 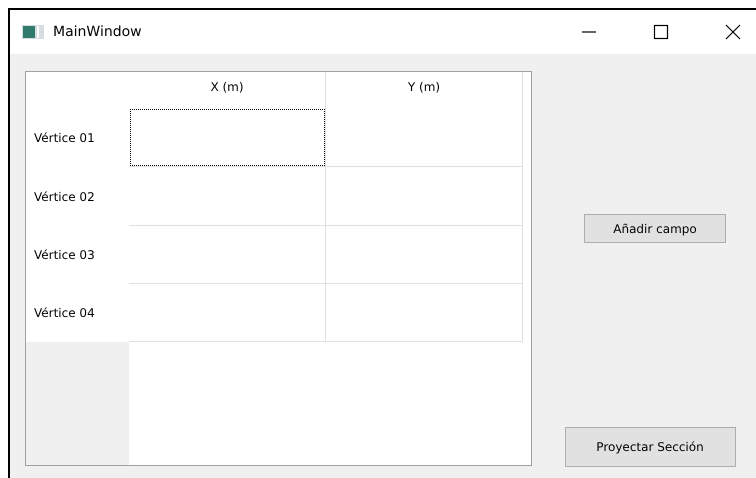 What do you see at coordinates (733, 32) in the screenshot?
I see `close-icon` at bounding box center [733, 32].